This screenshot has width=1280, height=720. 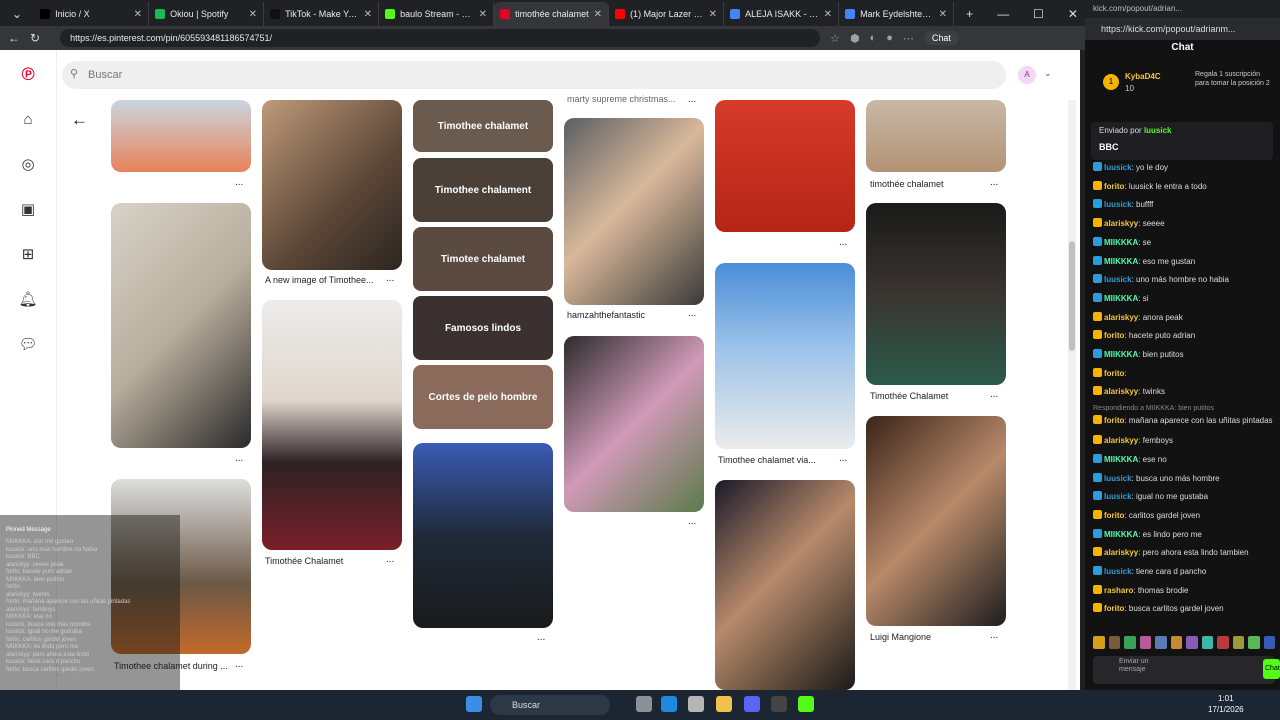 I want to click on discord-icon, so click(x=752, y=704).